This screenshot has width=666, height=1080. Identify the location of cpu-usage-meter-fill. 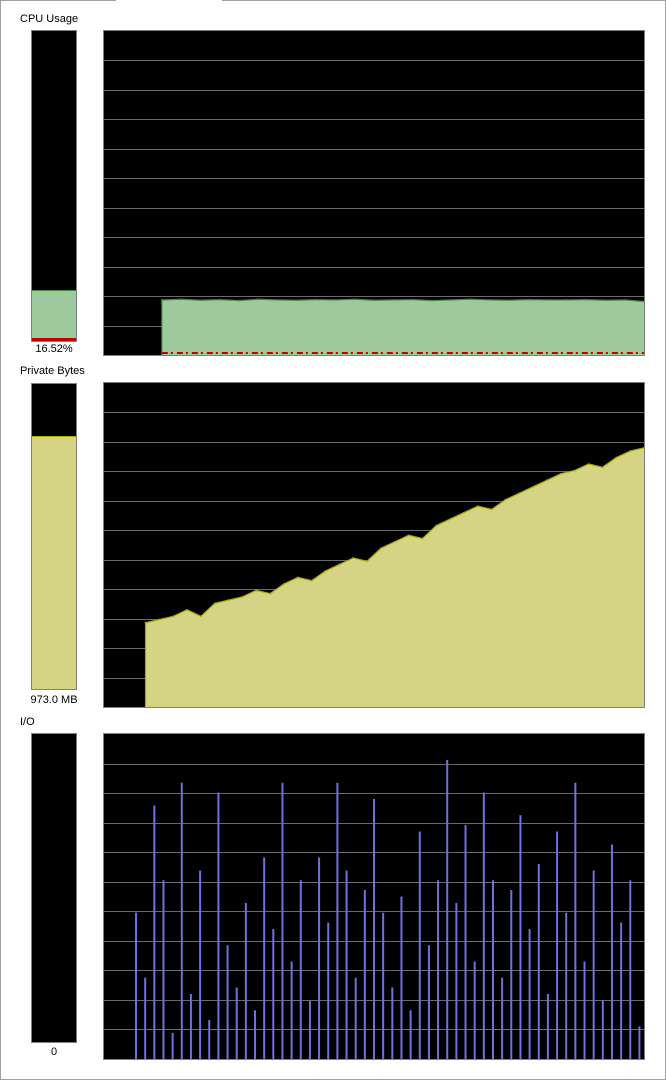
(54, 315).